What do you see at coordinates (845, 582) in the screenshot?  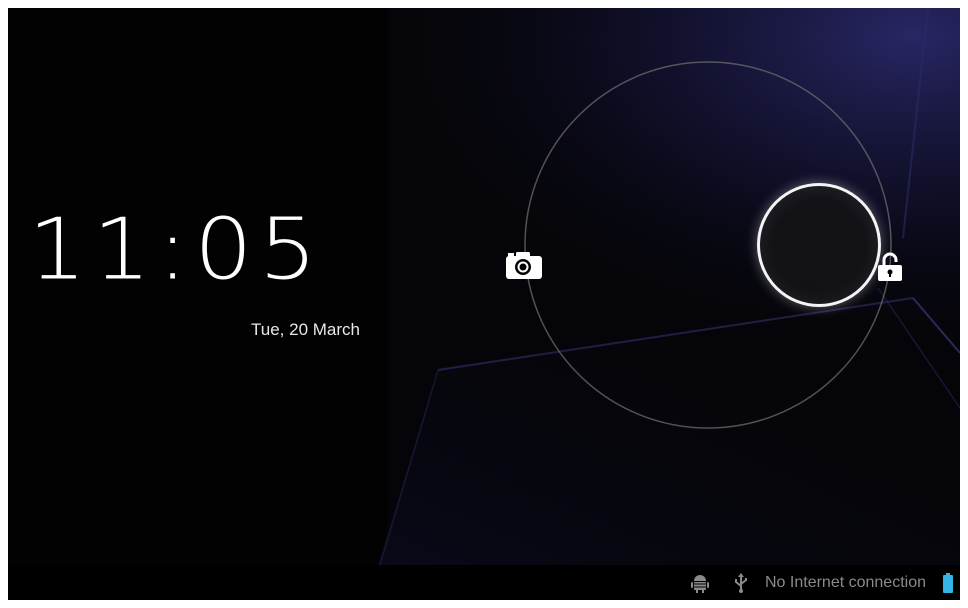 I see `network-status-text: No Internet connection` at bounding box center [845, 582].